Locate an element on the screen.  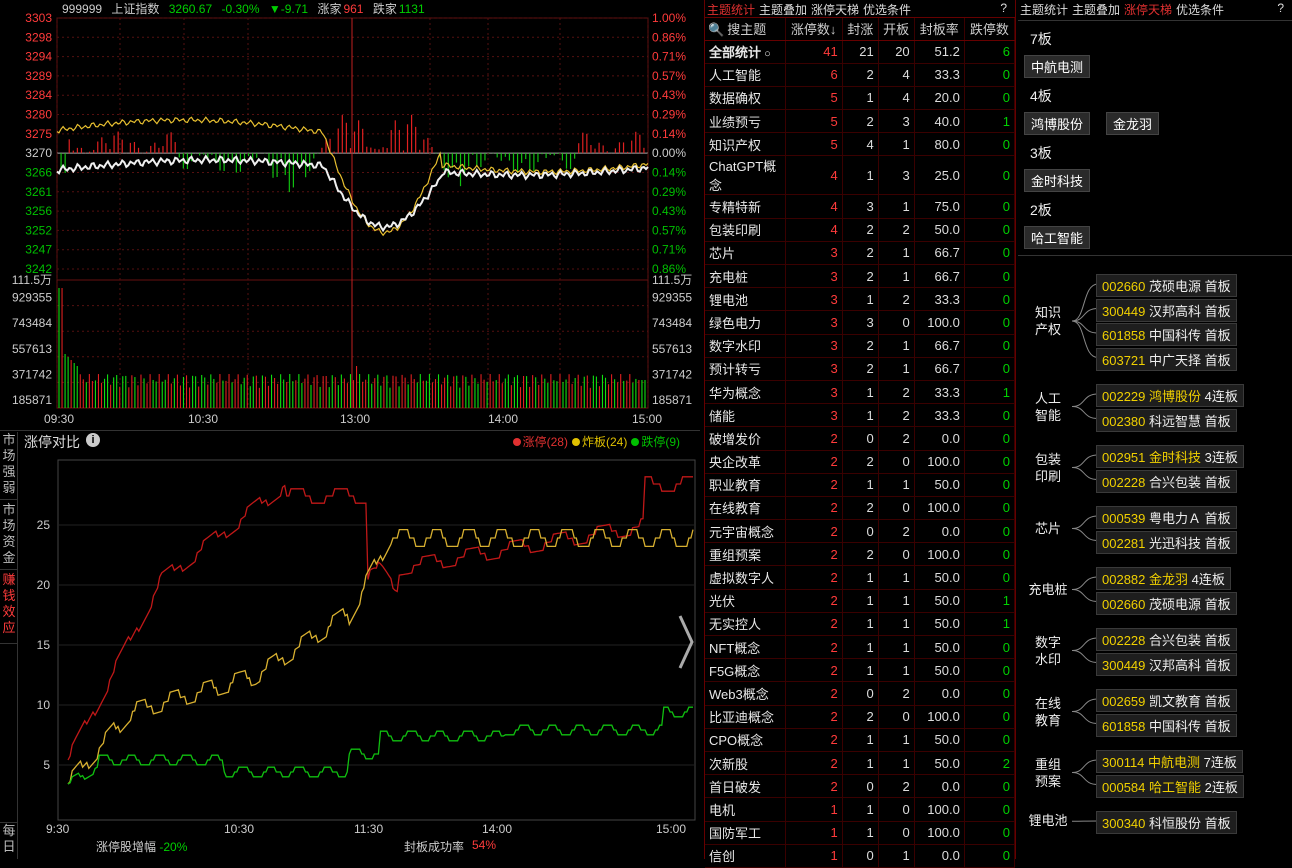
table-row: ChatGPT概念 4 1 3 25.0 0 is located at coordinates (860, 175).